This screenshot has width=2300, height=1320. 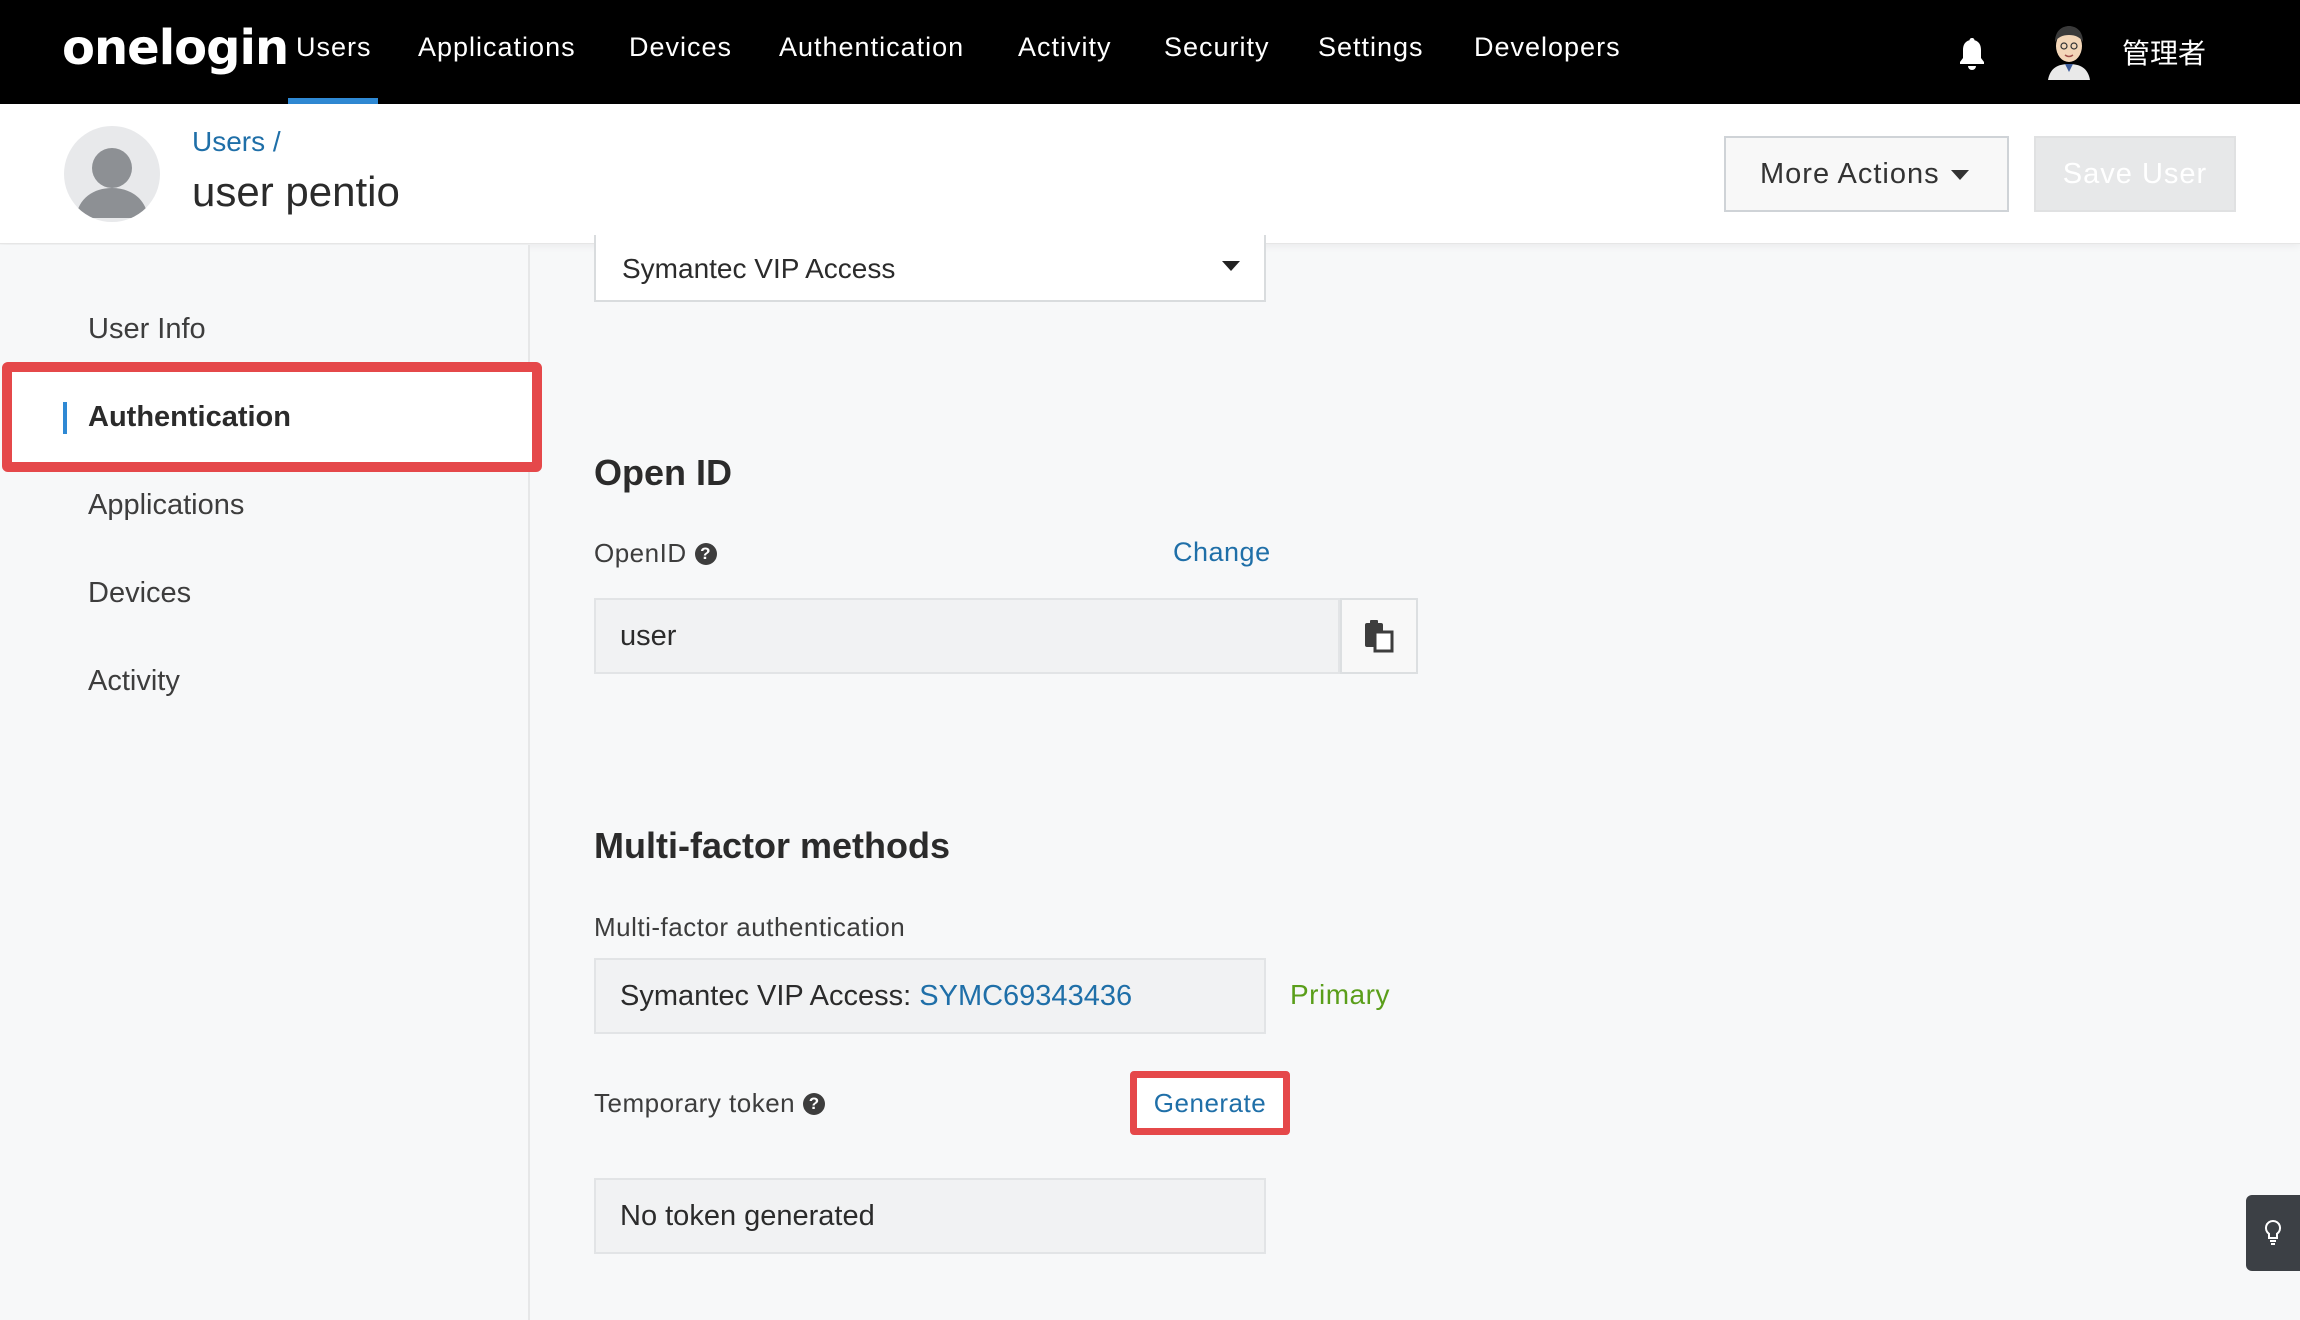 I want to click on nav-item-devices: Devices, so click(x=680, y=47).